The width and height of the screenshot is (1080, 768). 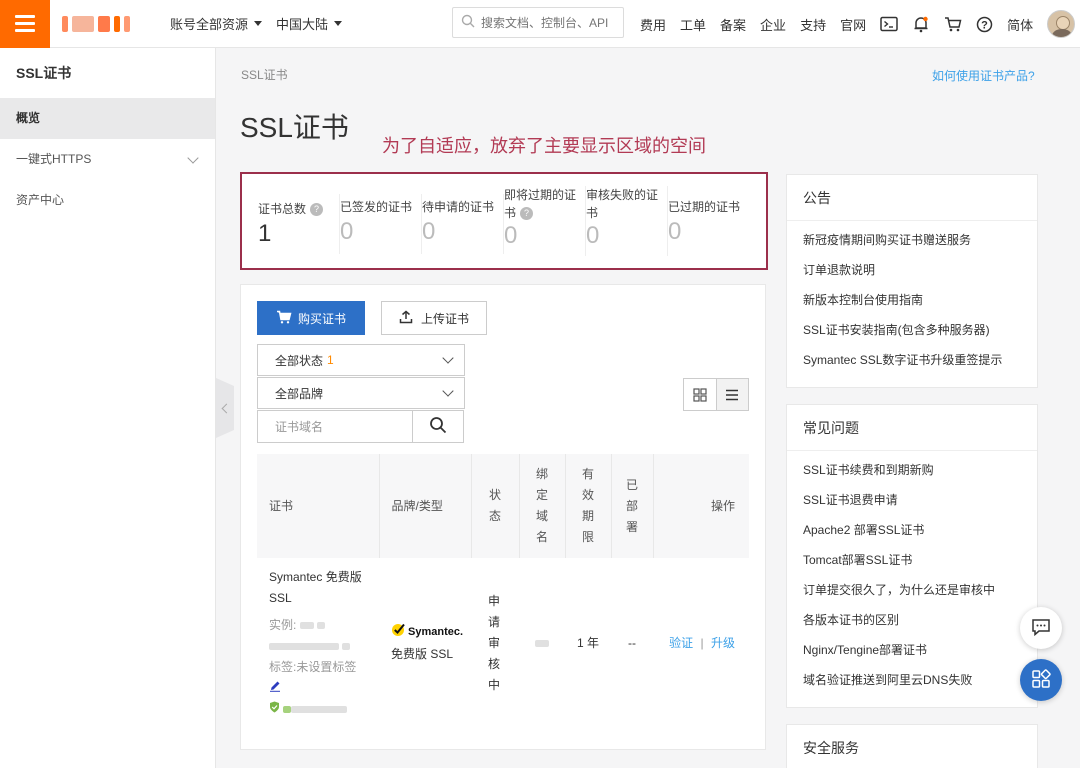 What do you see at coordinates (40, 200) in the screenshot?
I see `sidebar-item-label: 资产中心` at bounding box center [40, 200].